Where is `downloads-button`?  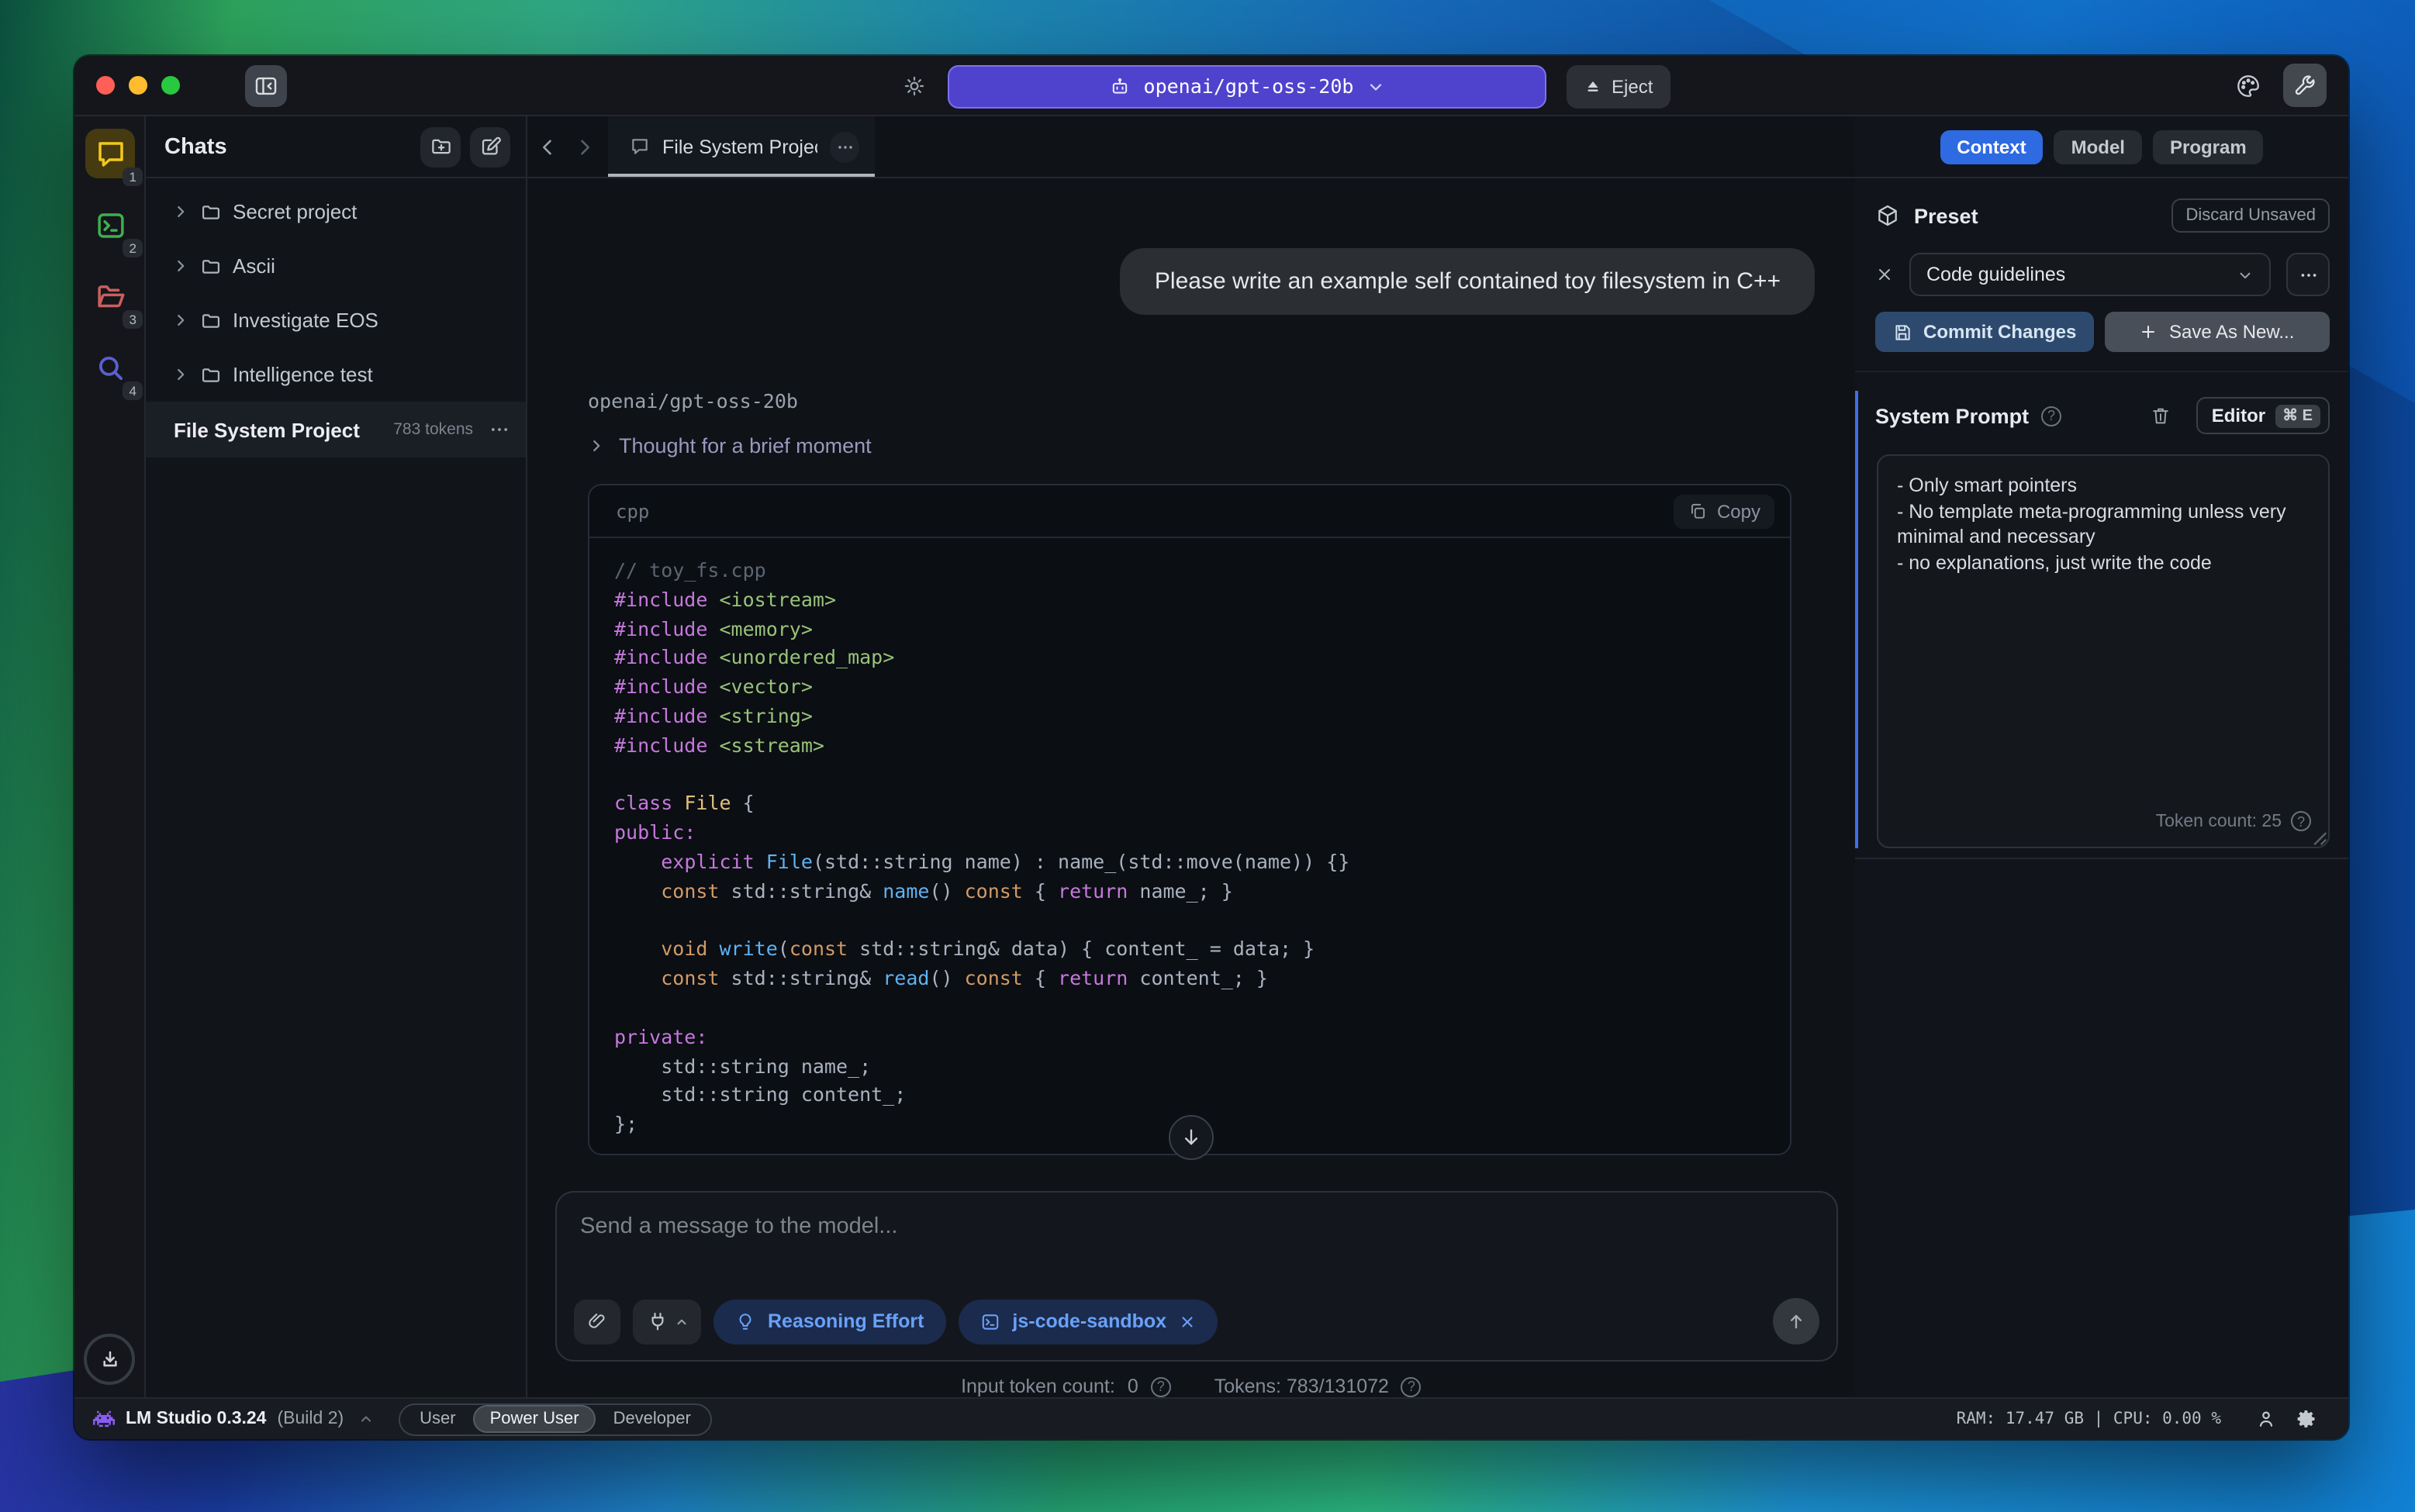 downloads-button is located at coordinates (109, 1359).